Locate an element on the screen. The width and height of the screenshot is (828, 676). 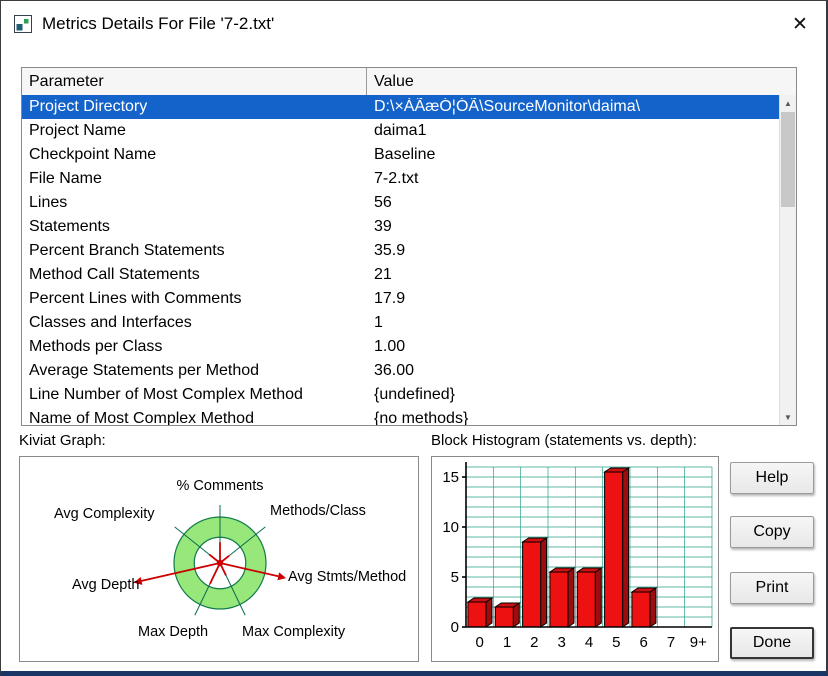
histogram-xtick: 9+ is located at coordinates (698, 642).